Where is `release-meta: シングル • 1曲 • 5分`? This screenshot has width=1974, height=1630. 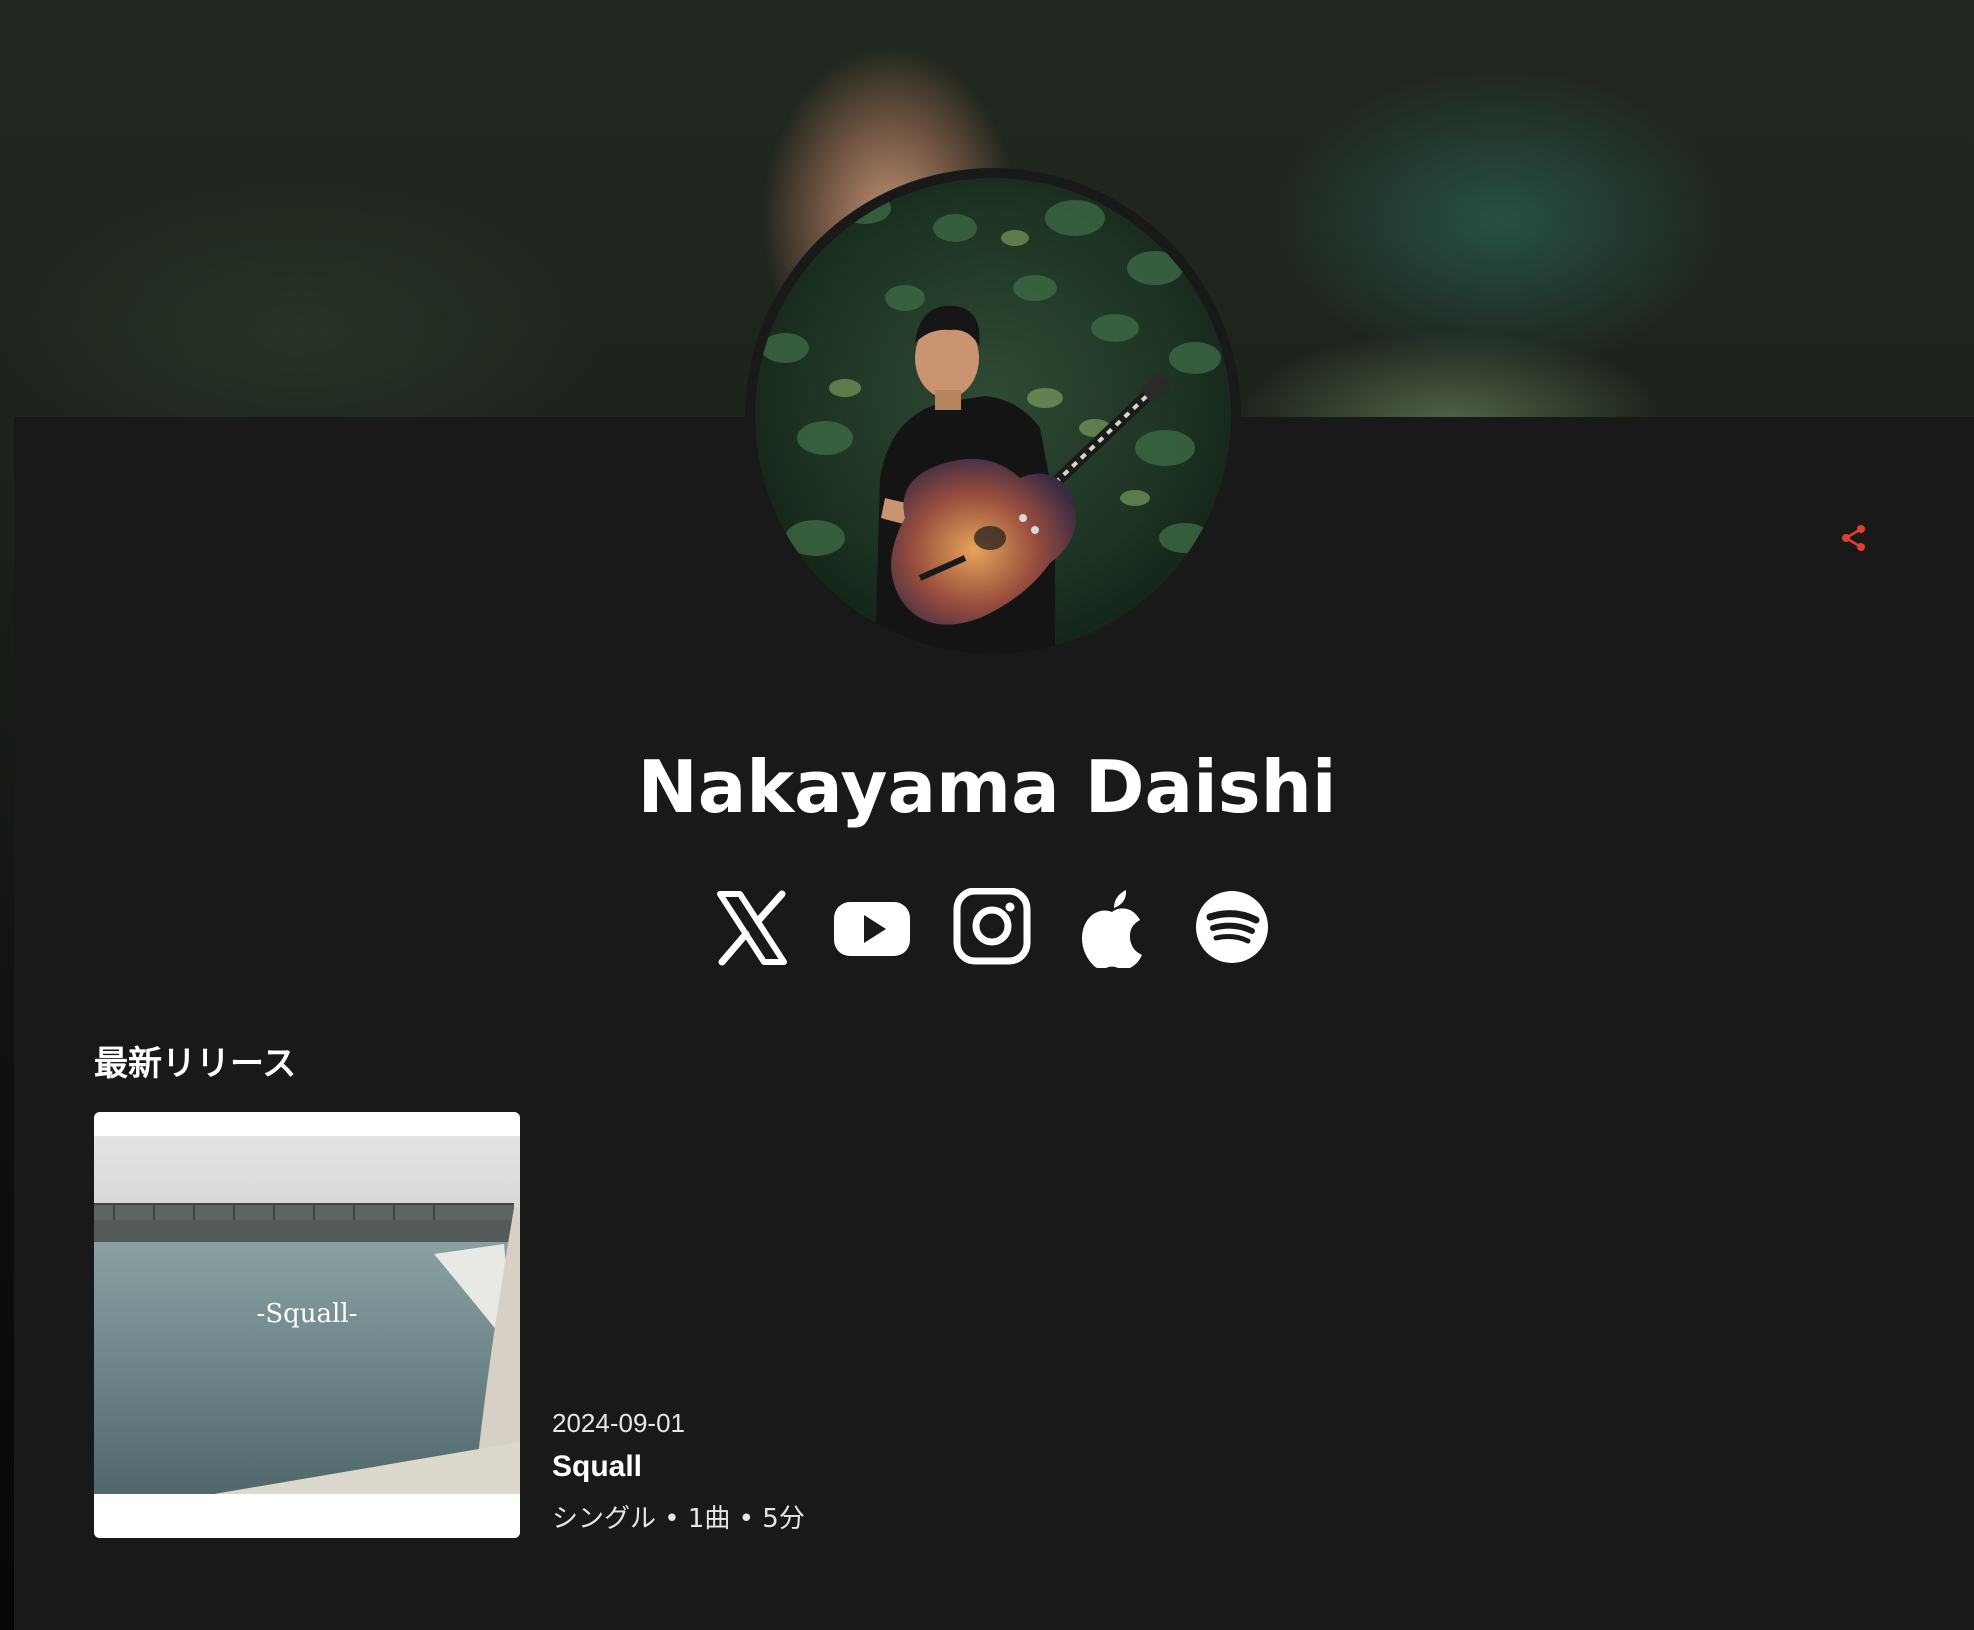 release-meta: シングル • 1曲 • 5分 is located at coordinates (678, 1519).